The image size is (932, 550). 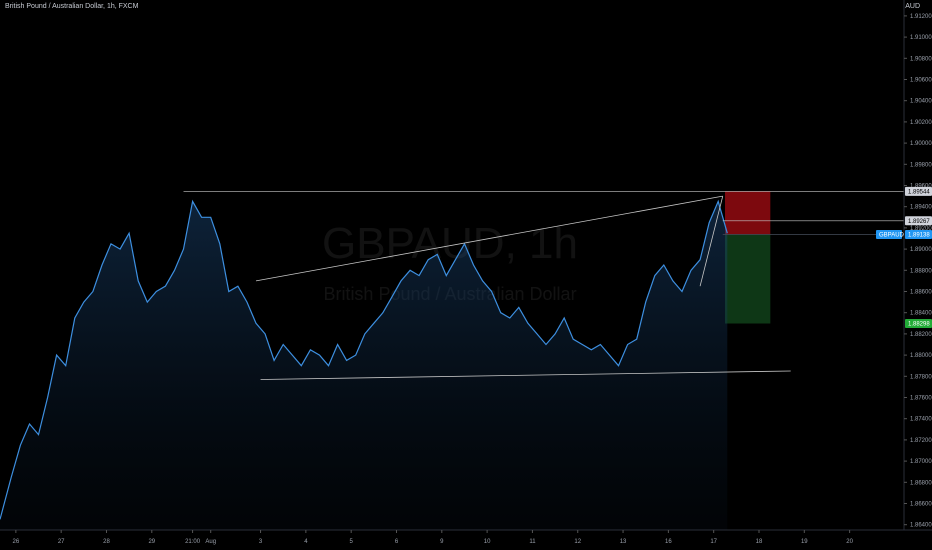 What do you see at coordinates (623, 542) in the screenshot?
I see `time-tick-label: 13` at bounding box center [623, 542].